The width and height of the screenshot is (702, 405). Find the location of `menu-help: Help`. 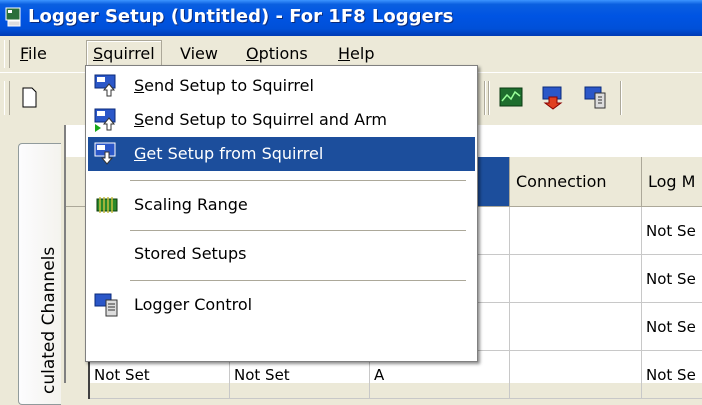

menu-help: Help is located at coordinates (356, 54).